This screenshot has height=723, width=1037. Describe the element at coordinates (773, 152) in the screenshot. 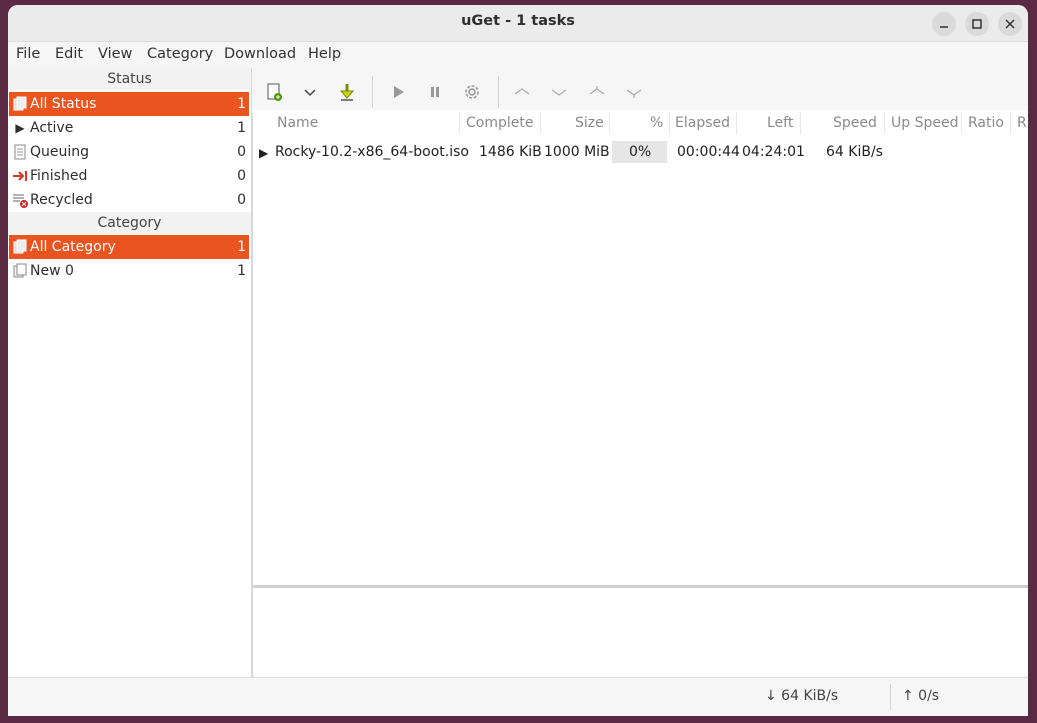

I see `cell-left: 04:24:01` at that location.